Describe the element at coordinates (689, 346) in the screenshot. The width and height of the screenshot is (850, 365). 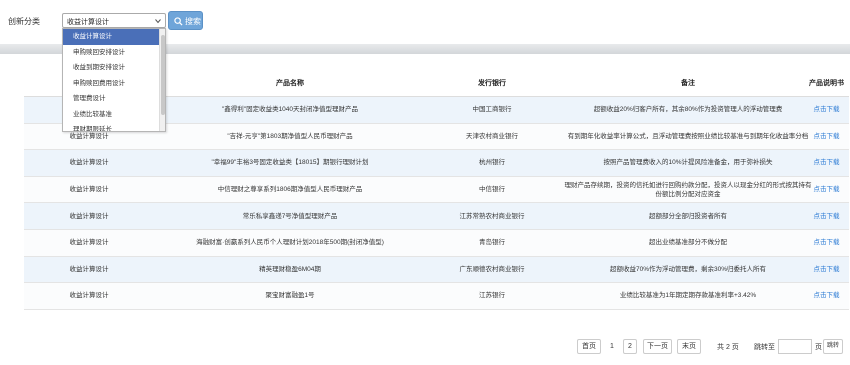
I see `last-page-button: 末页` at that location.